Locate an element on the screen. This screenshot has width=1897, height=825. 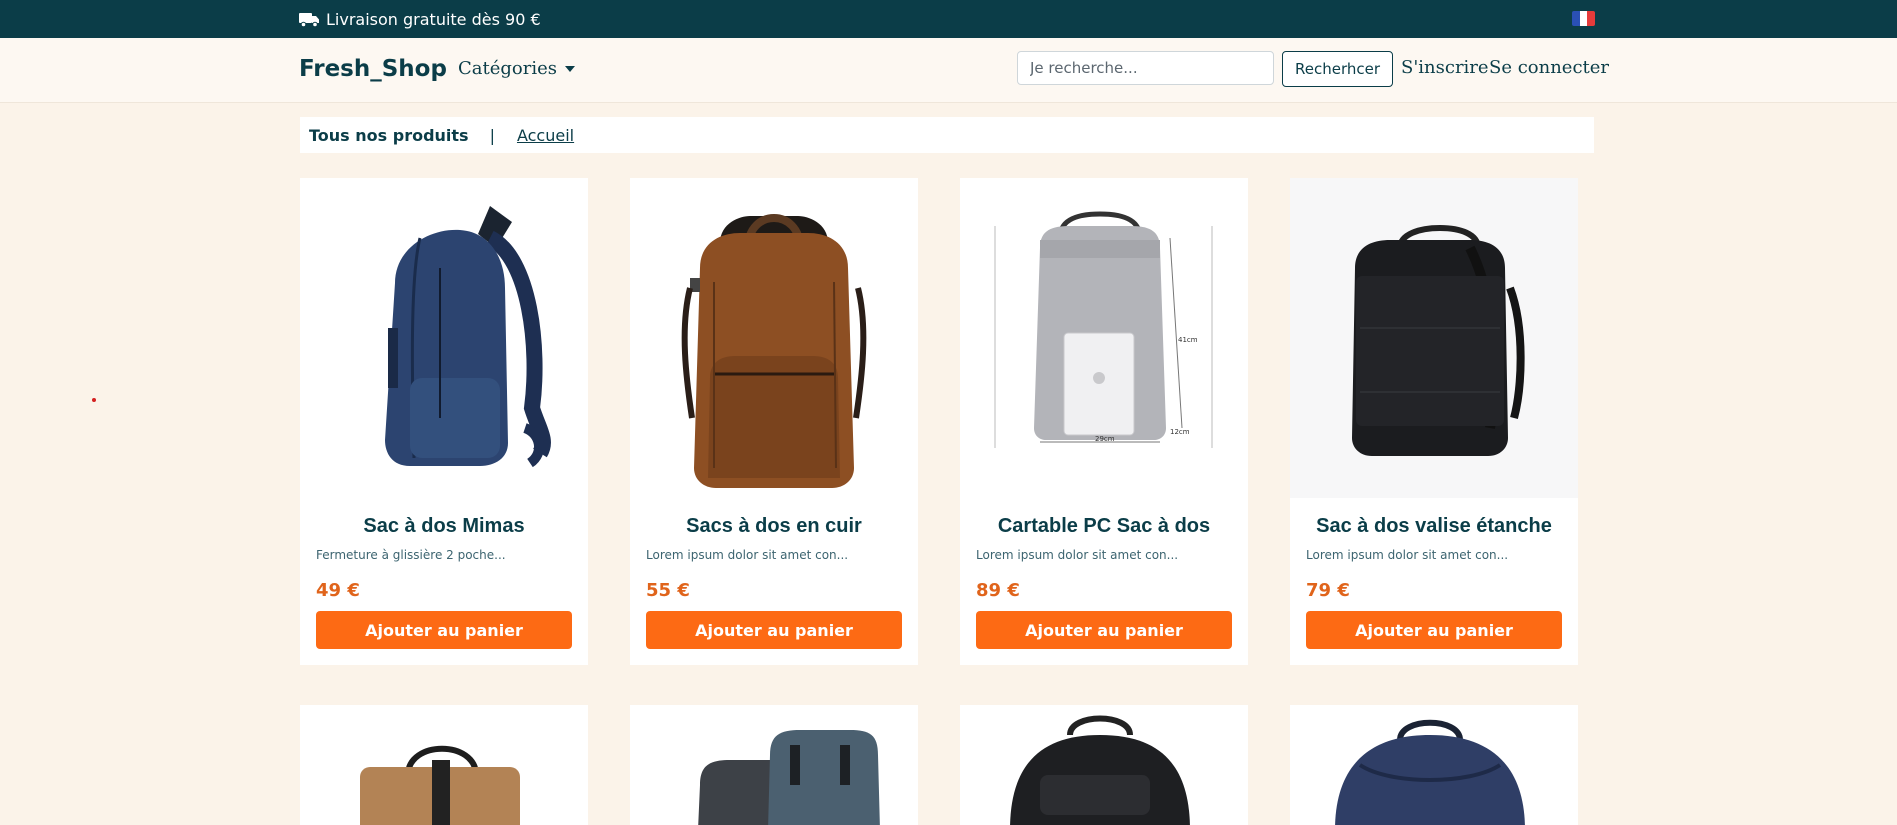
product-price: 55 € is located at coordinates (668, 590).